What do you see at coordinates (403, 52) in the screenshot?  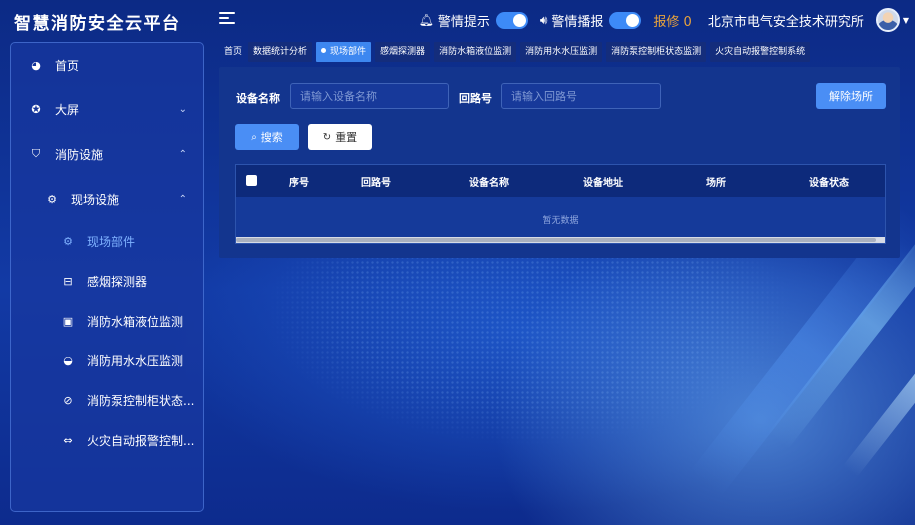 I see `tab-smoke-detector: 感烟探测器` at bounding box center [403, 52].